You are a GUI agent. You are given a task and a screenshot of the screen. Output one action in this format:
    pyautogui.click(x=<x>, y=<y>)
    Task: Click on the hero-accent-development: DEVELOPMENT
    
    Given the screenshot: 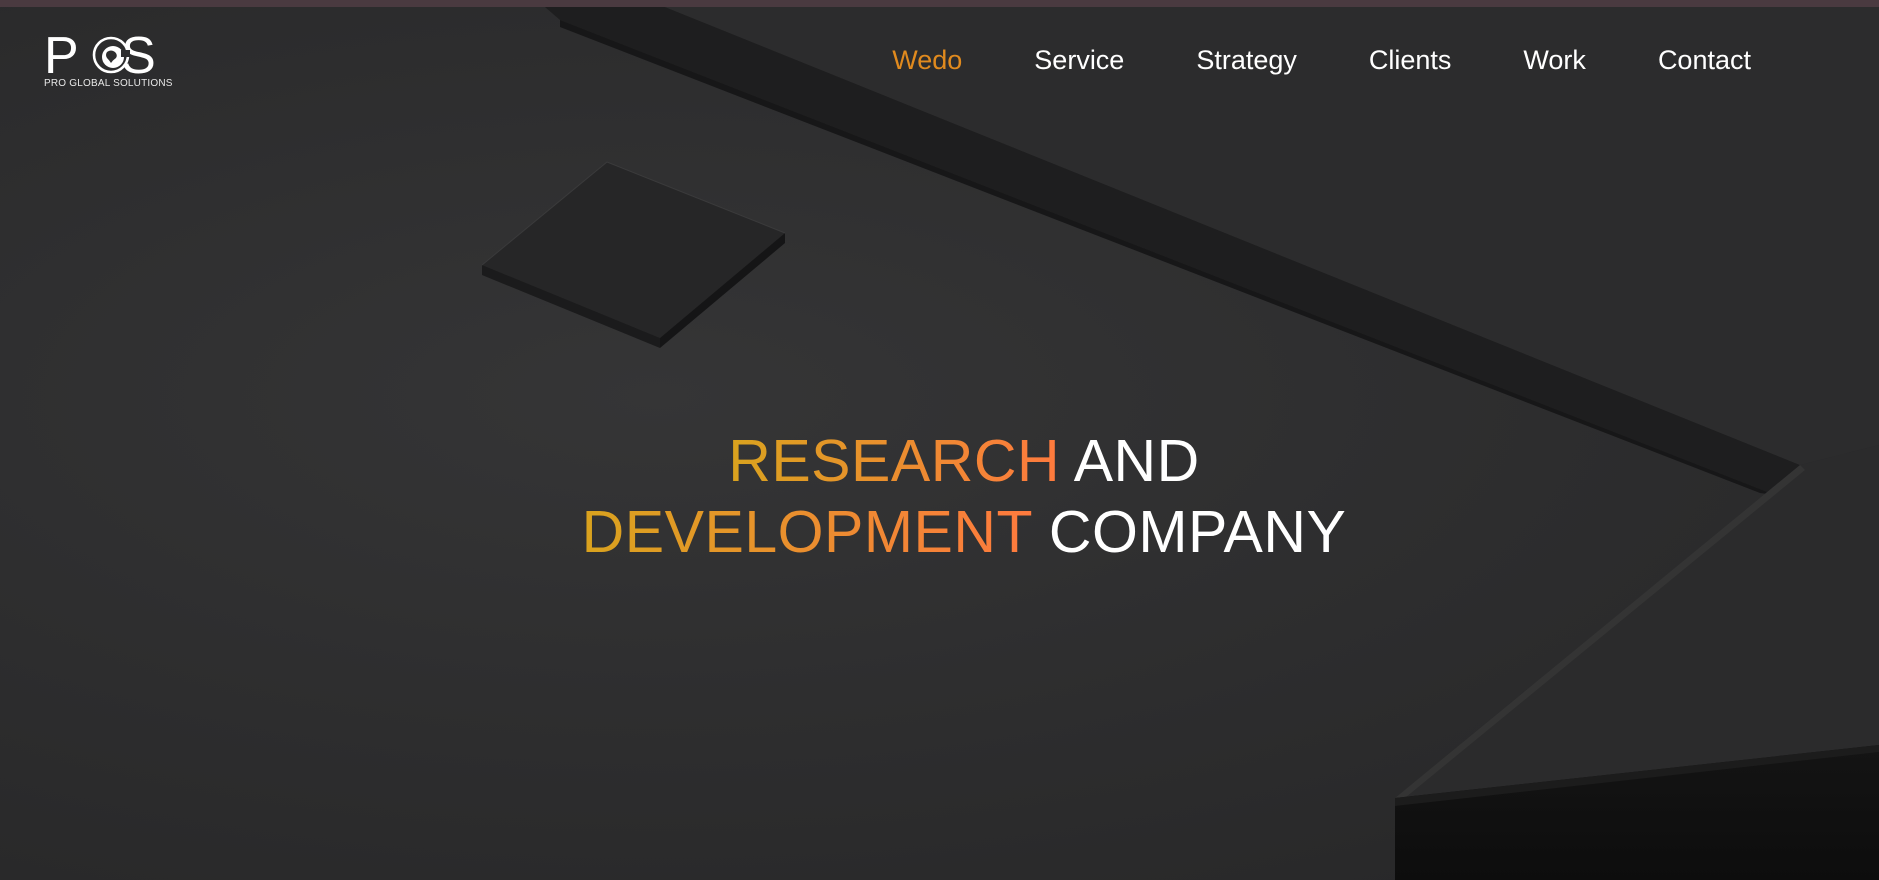 What is the action you would take?
    pyautogui.click(x=806, y=532)
    